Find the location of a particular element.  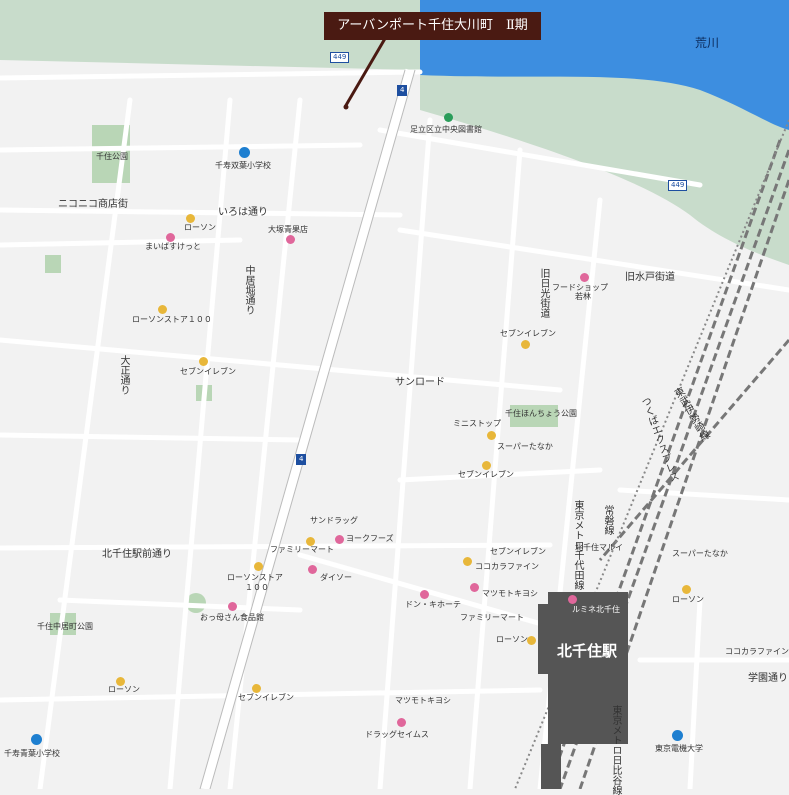

label-marui: 北千住マルイ is located at coordinates (599, 547).